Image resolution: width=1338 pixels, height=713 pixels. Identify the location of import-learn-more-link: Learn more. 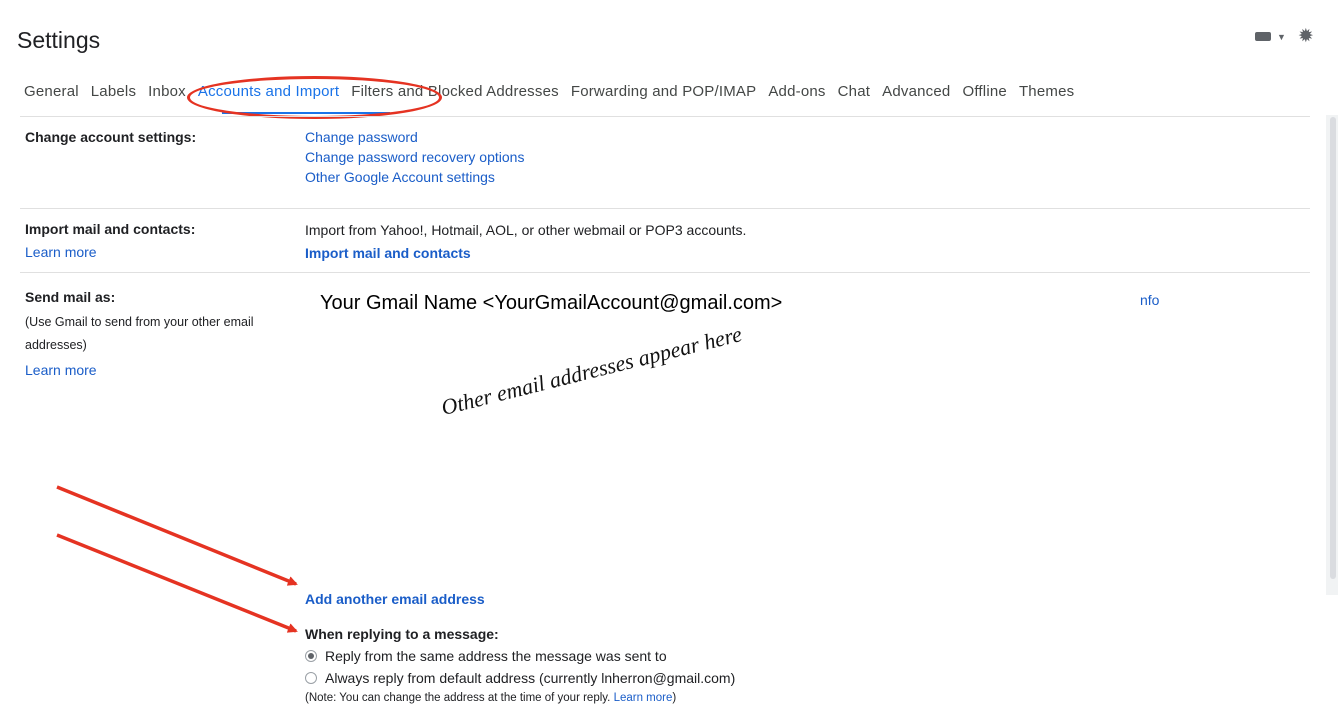
(61, 252).